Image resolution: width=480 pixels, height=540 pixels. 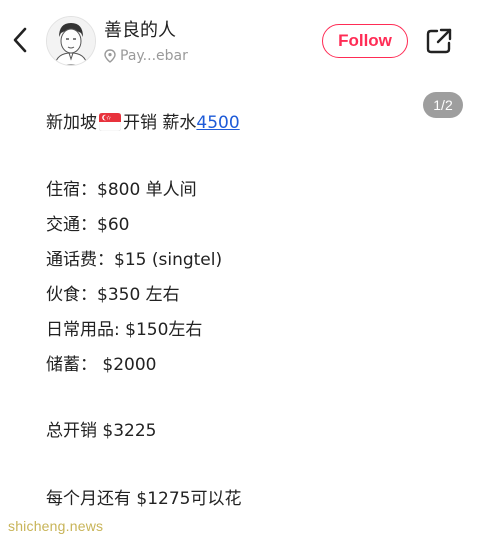 I want to click on share-button, so click(x=439, y=41).